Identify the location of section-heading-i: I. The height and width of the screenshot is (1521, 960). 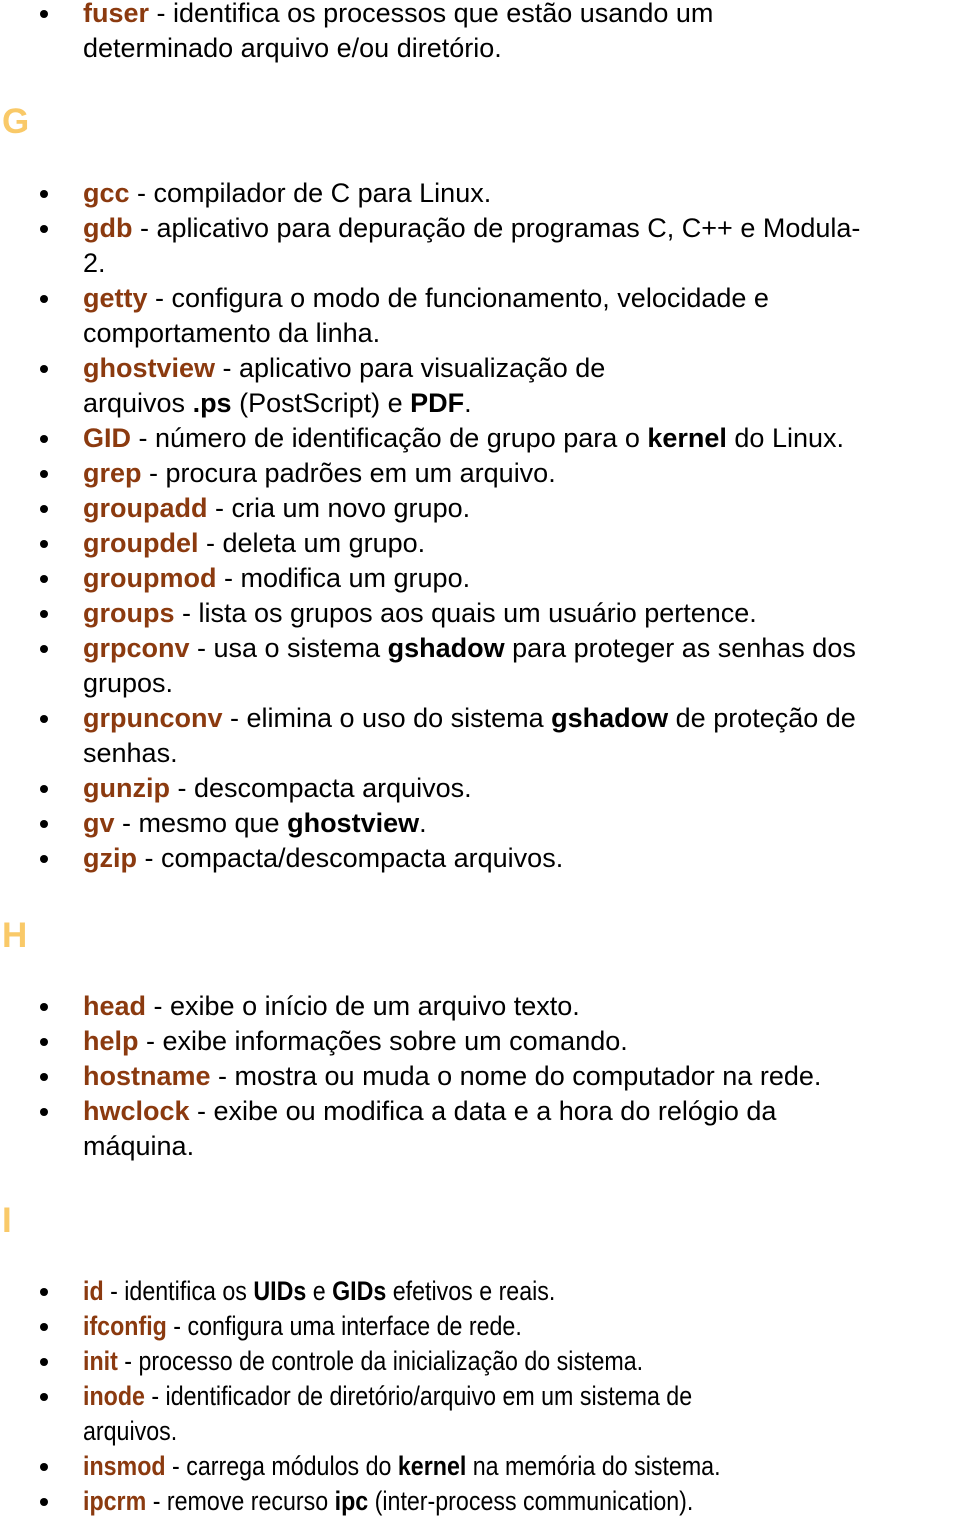
(7, 1220).